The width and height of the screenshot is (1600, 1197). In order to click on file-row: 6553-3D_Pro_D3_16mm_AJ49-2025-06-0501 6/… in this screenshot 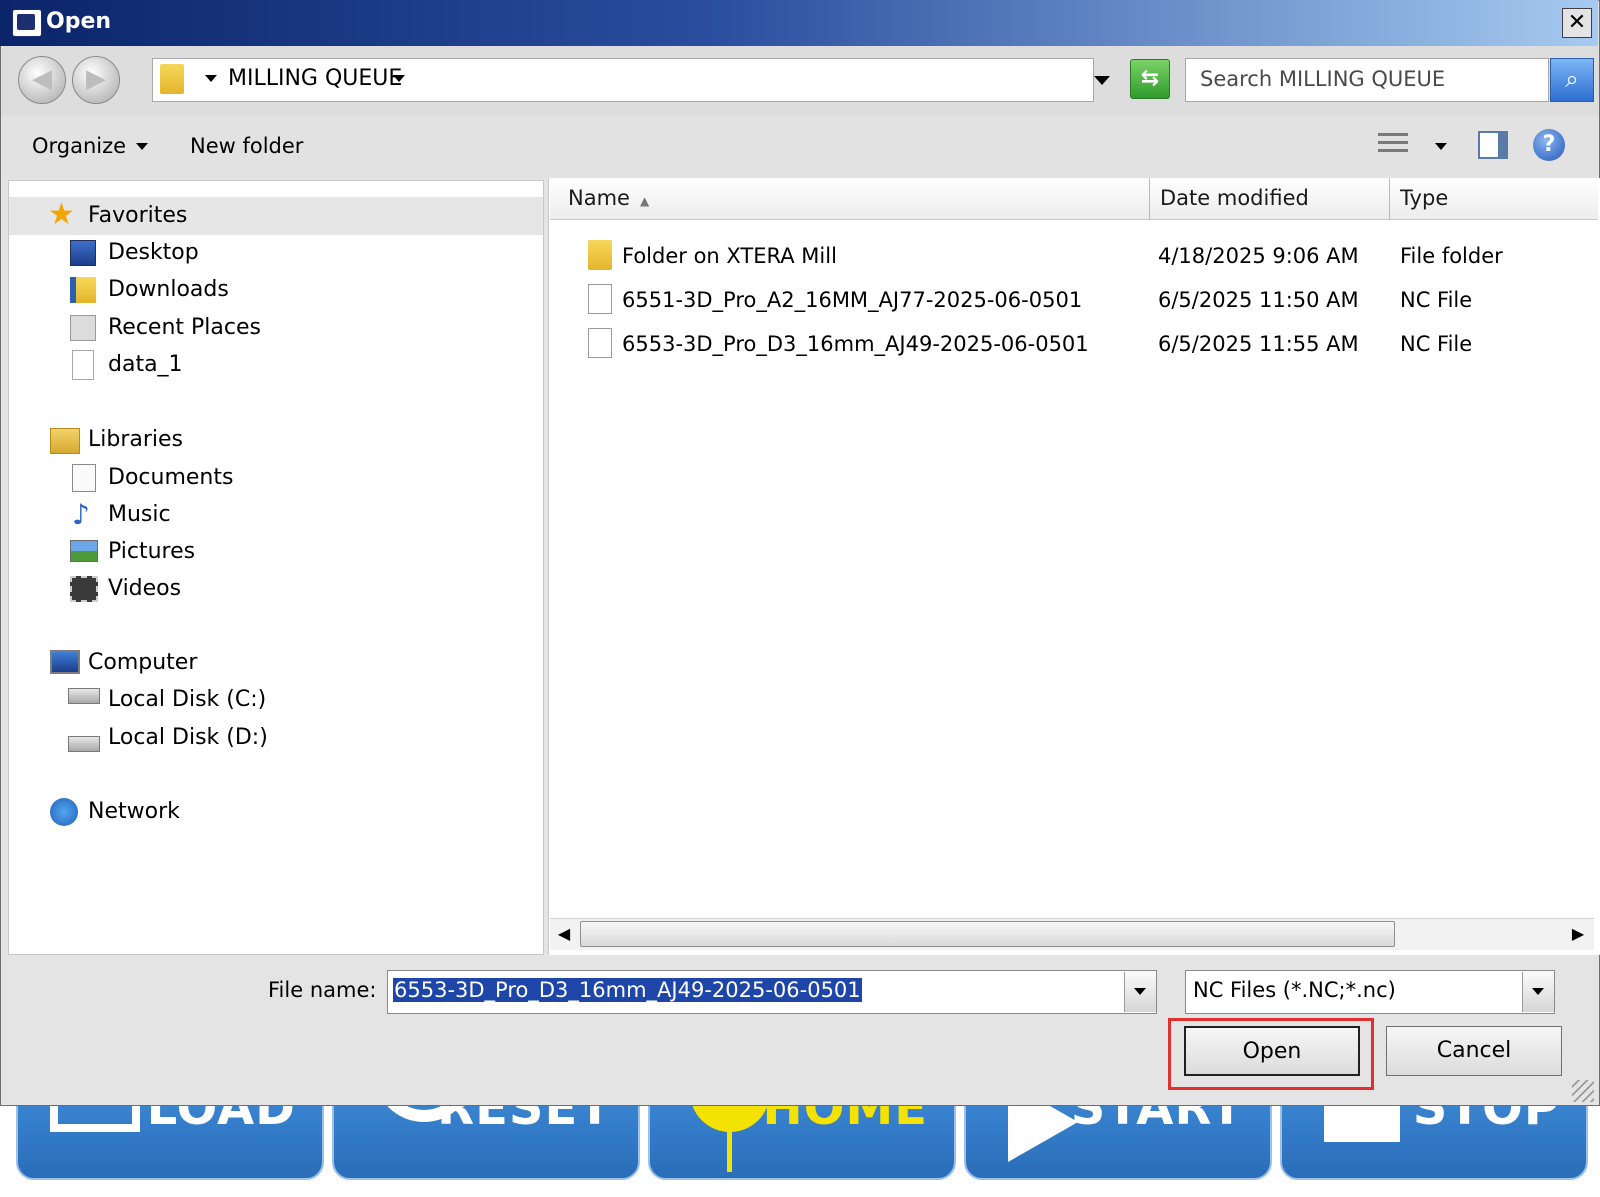, I will do `click(1075, 346)`.